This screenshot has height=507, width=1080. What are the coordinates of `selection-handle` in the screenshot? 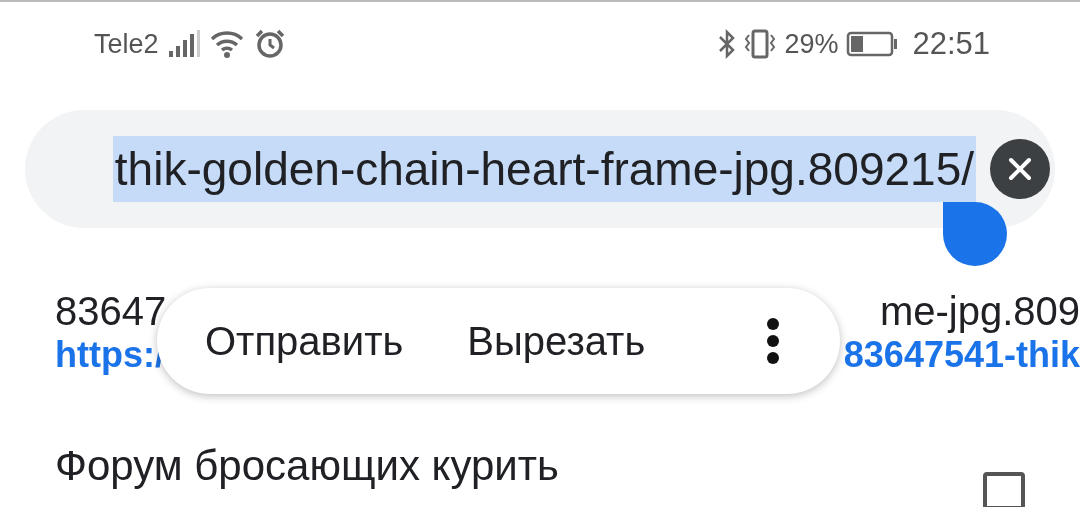 It's located at (975, 234).